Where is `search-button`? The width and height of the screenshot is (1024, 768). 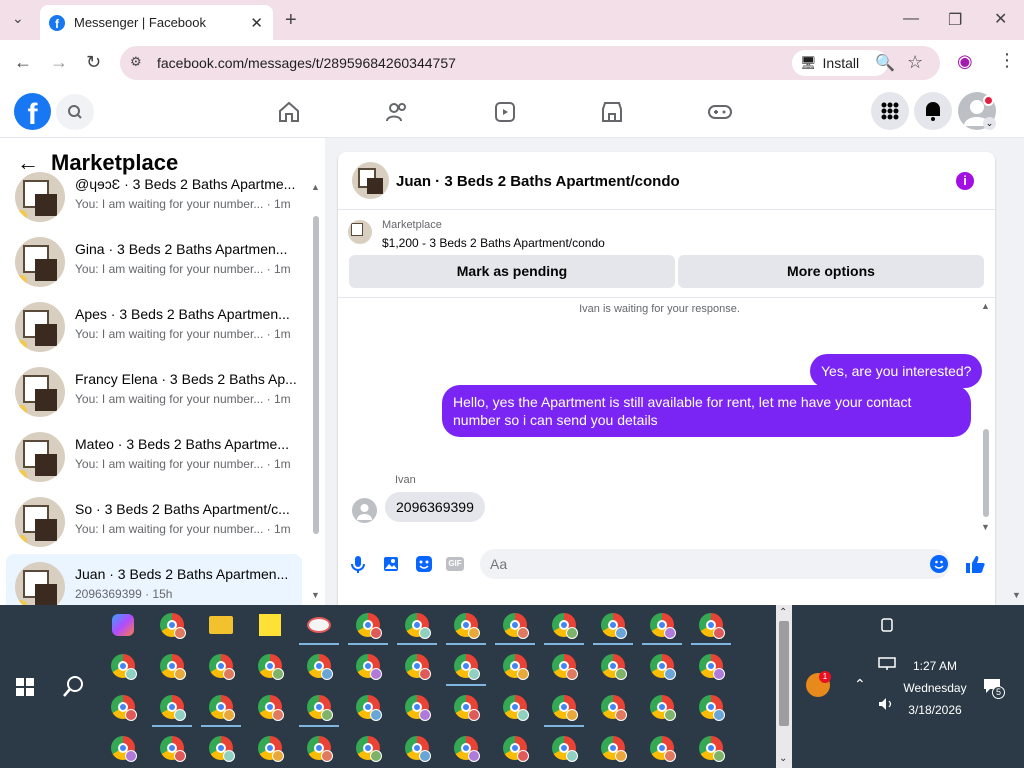
search-button is located at coordinates (75, 112).